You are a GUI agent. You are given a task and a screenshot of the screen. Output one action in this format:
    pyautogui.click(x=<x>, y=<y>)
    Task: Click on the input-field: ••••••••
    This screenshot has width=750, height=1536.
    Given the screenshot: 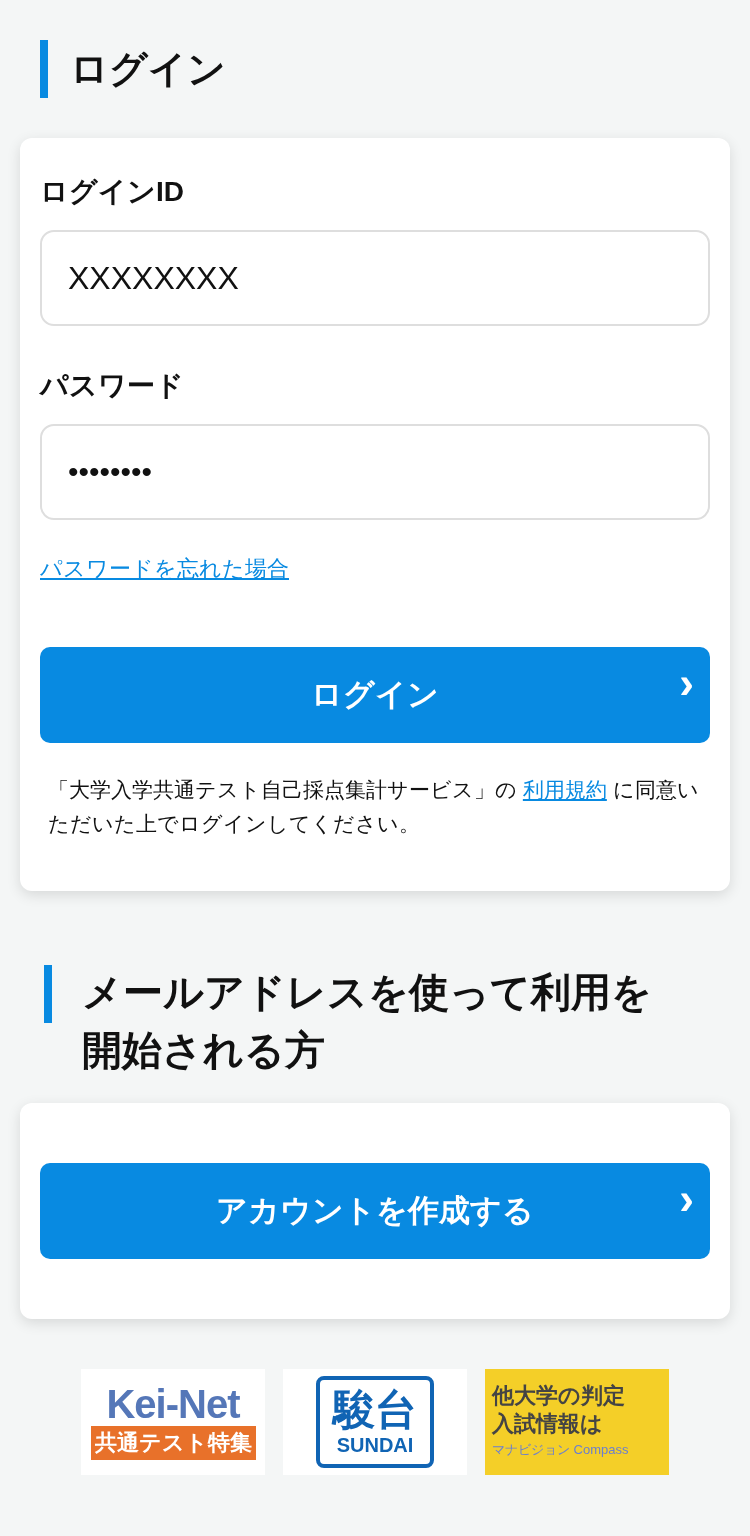 What is the action you would take?
    pyautogui.click(x=375, y=472)
    